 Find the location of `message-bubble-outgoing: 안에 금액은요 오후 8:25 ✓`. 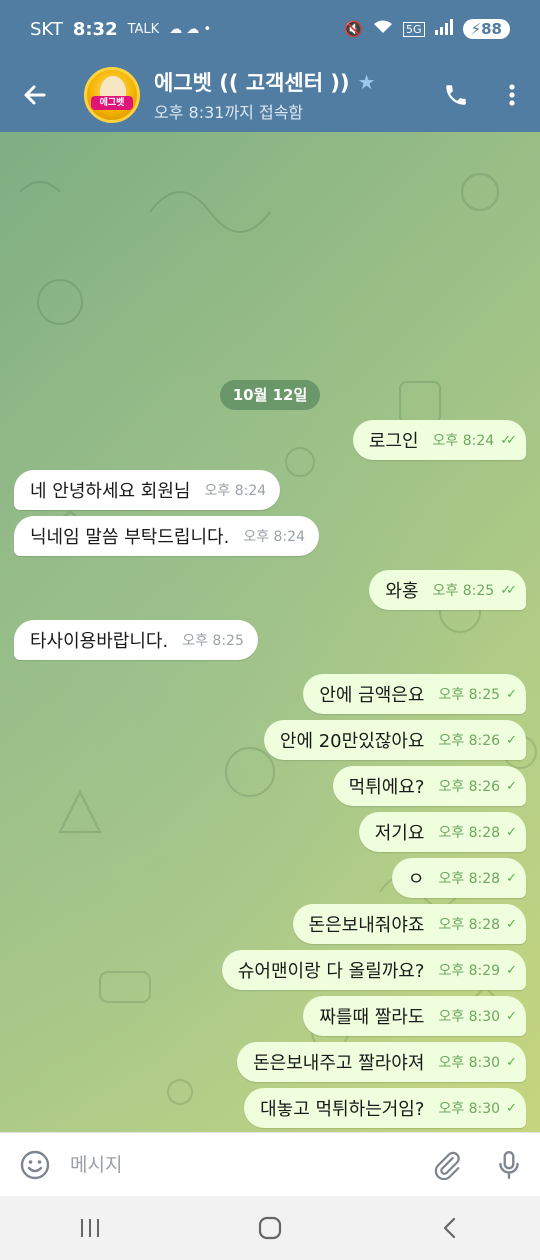

message-bubble-outgoing: 안에 금액은요 오후 8:25 ✓ is located at coordinates (414, 694).